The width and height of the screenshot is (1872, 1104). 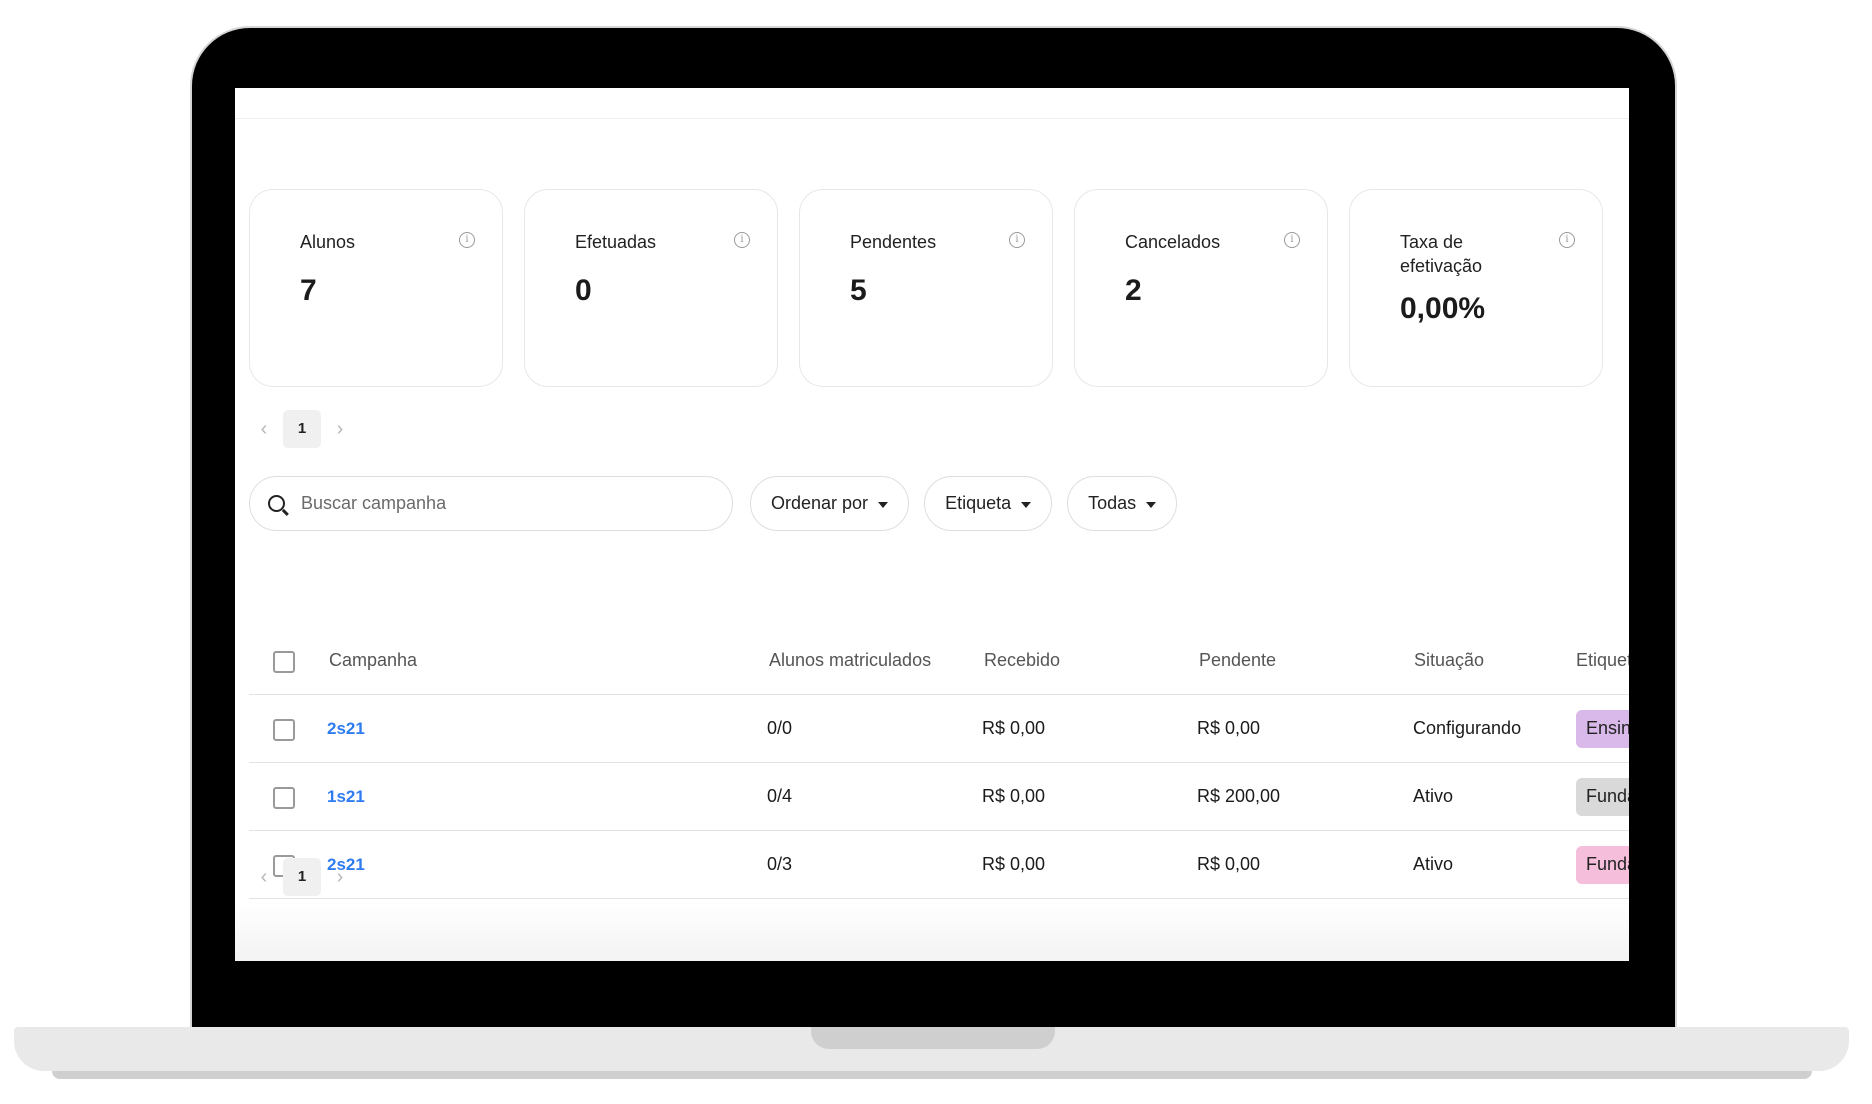 I want to click on filter-bar: Ordenar por Etiqueta Todas, so click(x=713, y=503).